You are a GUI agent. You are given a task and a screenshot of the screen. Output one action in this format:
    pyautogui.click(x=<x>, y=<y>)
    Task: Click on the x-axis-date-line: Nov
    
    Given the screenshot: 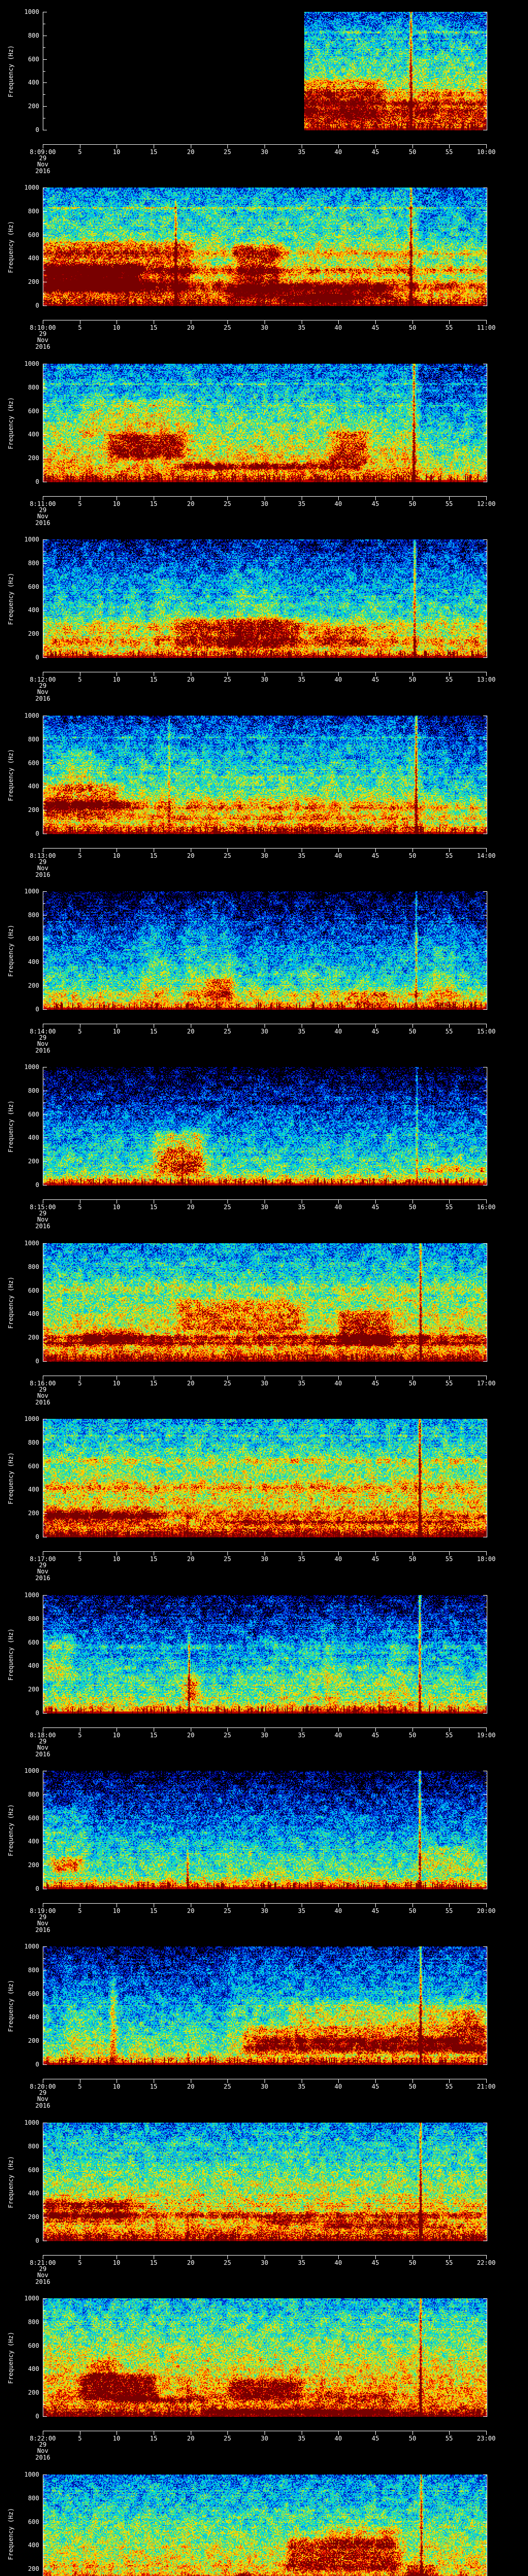 What is the action you would take?
    pyautogui.click(x=42, y=2099)
    